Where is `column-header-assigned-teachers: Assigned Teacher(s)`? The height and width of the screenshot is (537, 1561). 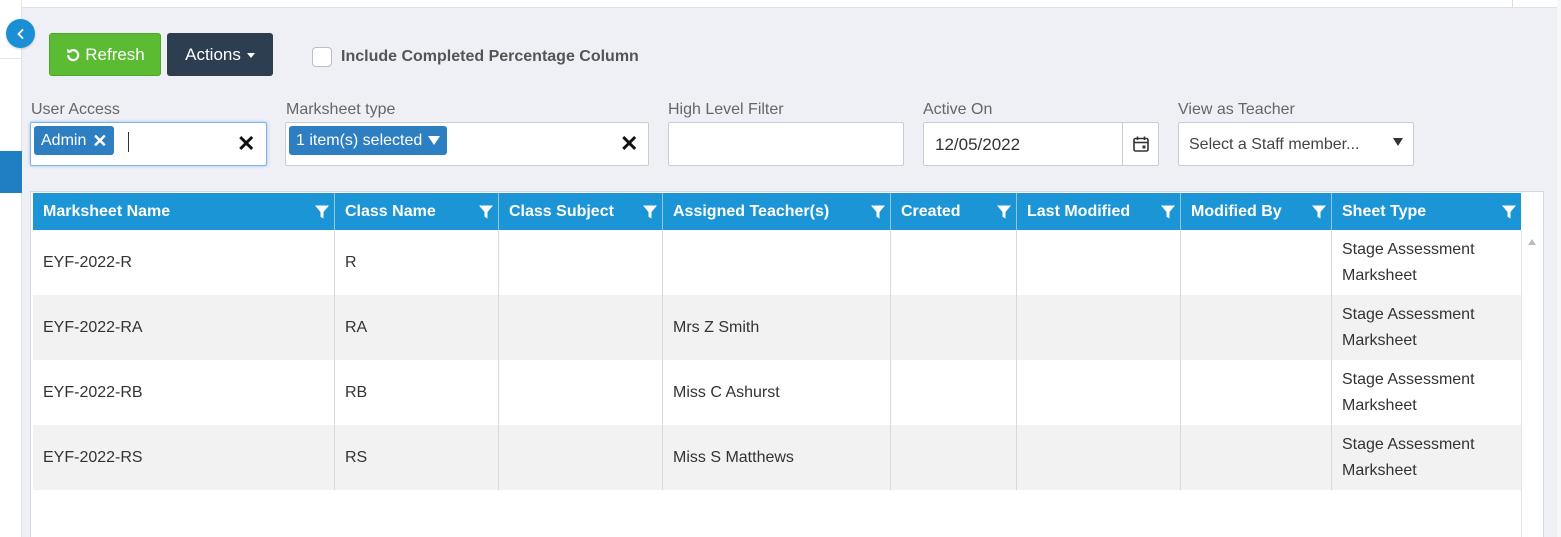 column-header-assigned-teachers: Assigned Teacher(s) is located at coordinates (777, 211).